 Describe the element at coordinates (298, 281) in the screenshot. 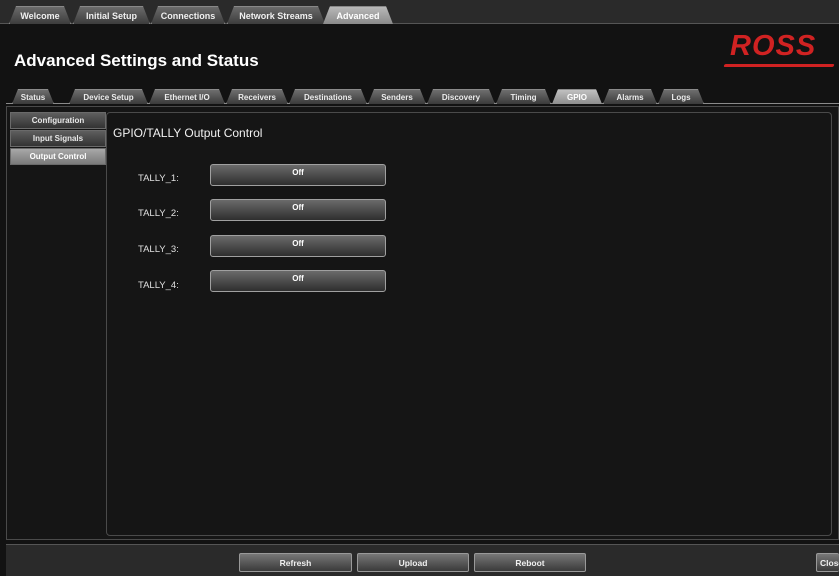

I see `tally-4-toggle-button: Off` at that location.